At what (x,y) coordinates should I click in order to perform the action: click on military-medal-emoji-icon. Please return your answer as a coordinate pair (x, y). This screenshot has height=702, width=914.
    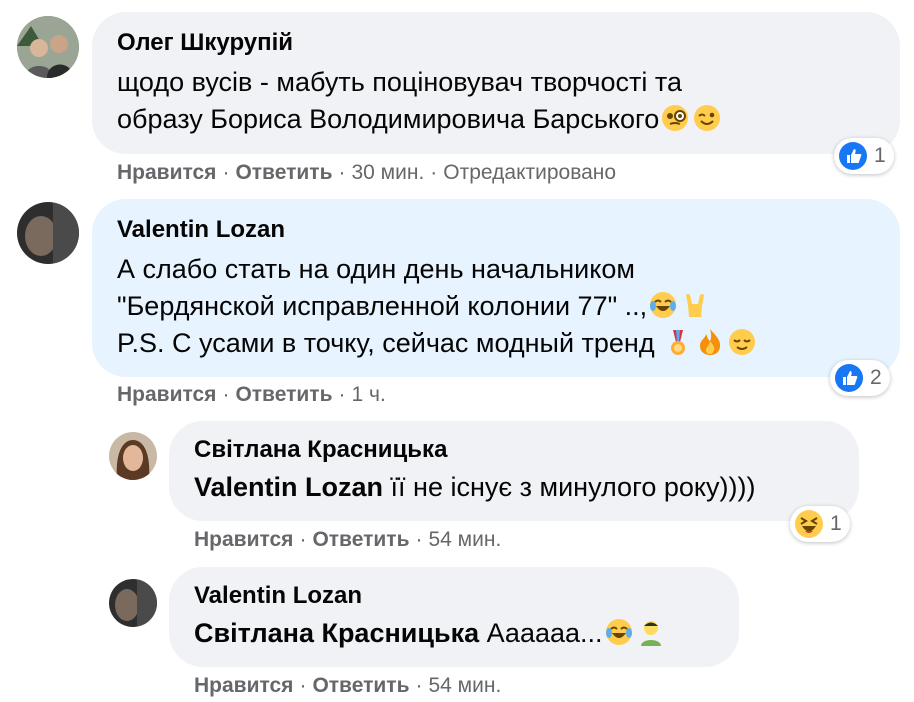
    Looking at the image, I should click on (678, 342).